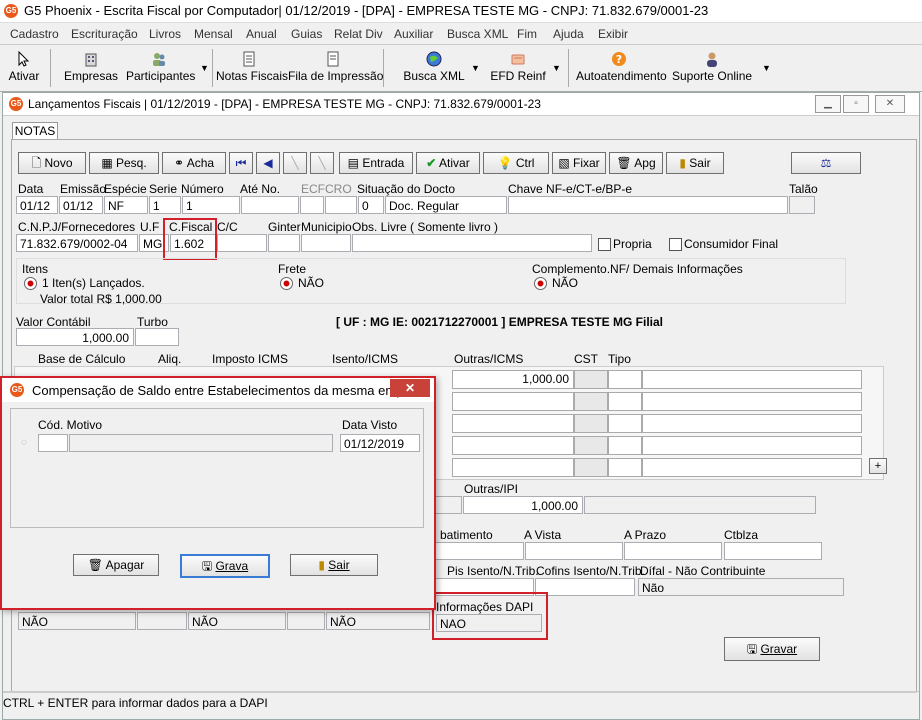 The image size is (922, 720). I want to click on obs-field, so click(472, 243).